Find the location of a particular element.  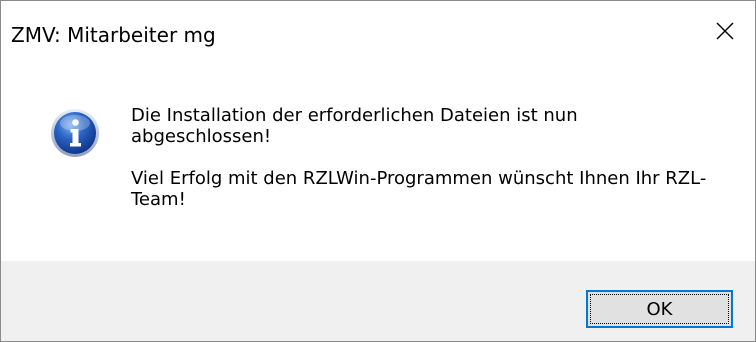

info-icon is located at coordinates (75, 133).